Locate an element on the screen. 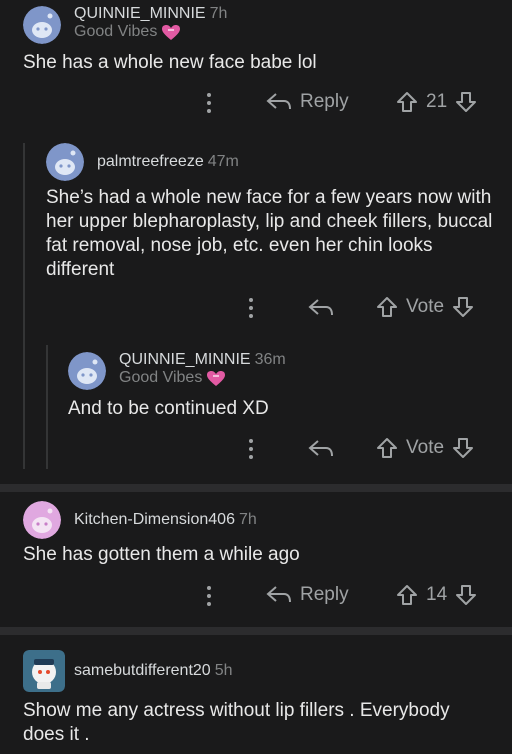 The width and height of the screenshot is (512, 754). comment-text: And to be continued XD is located at coordinates (168, 408).